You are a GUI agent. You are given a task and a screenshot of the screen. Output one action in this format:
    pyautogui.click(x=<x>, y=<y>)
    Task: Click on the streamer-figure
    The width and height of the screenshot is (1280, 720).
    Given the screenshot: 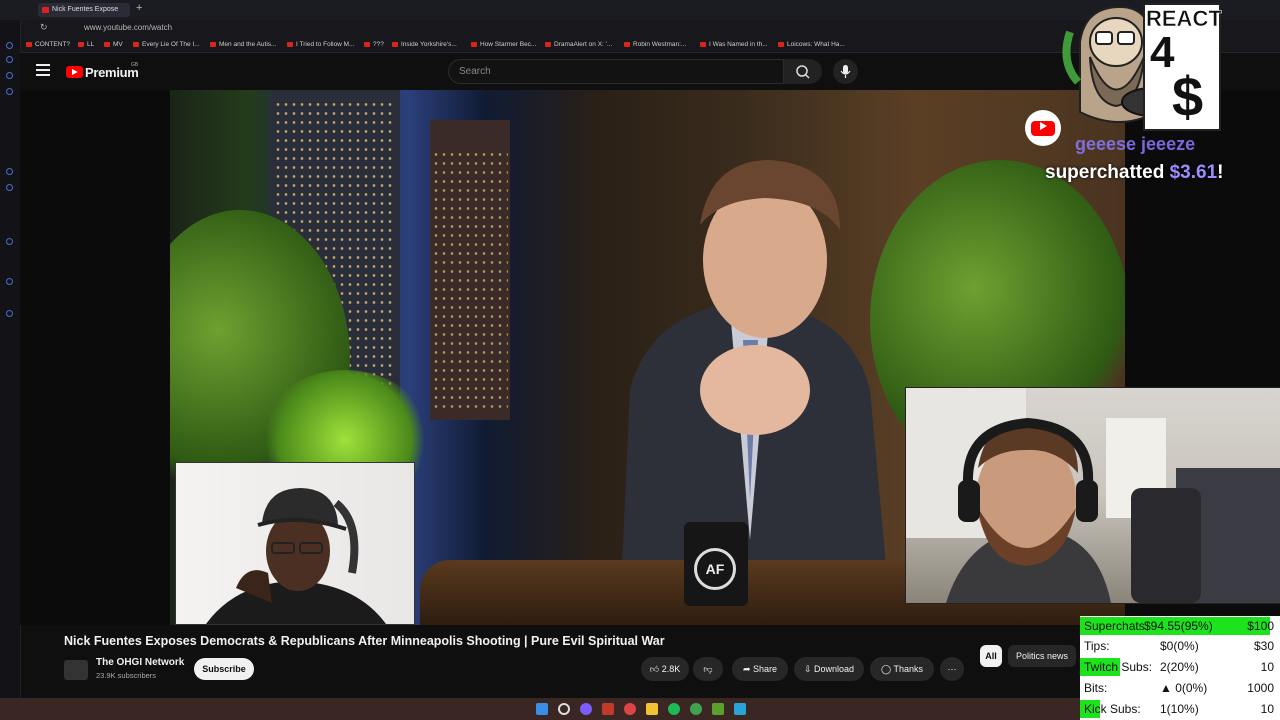 What is the action you would take?
    pyautogui.click(x=1093, y=495)
    